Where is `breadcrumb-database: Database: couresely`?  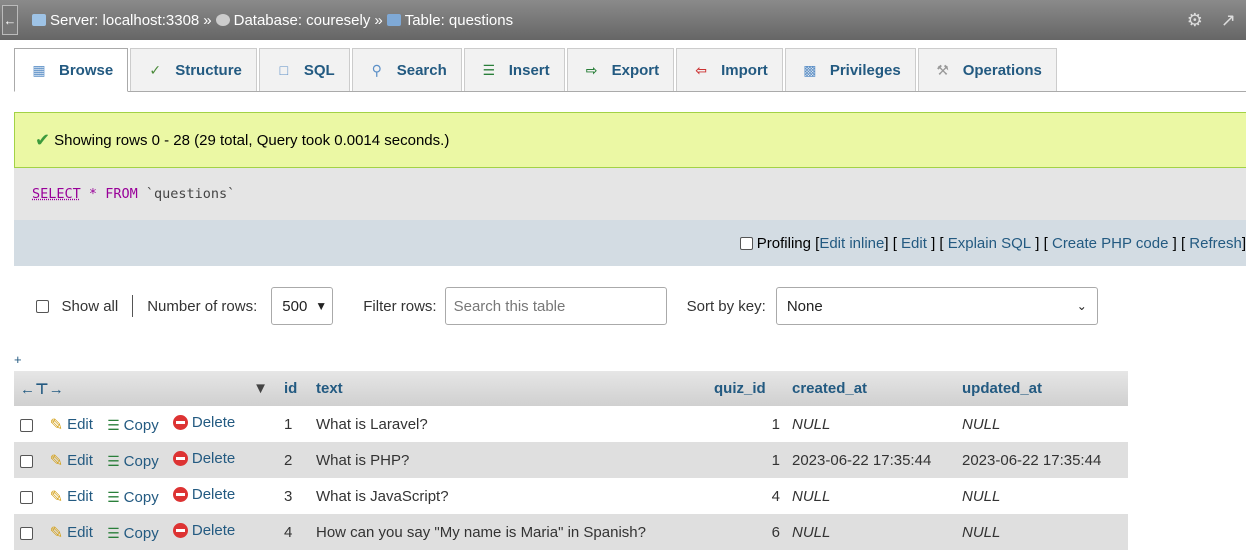 breadcrumb-database: Database: couresely is located at coordinates (292, 20).